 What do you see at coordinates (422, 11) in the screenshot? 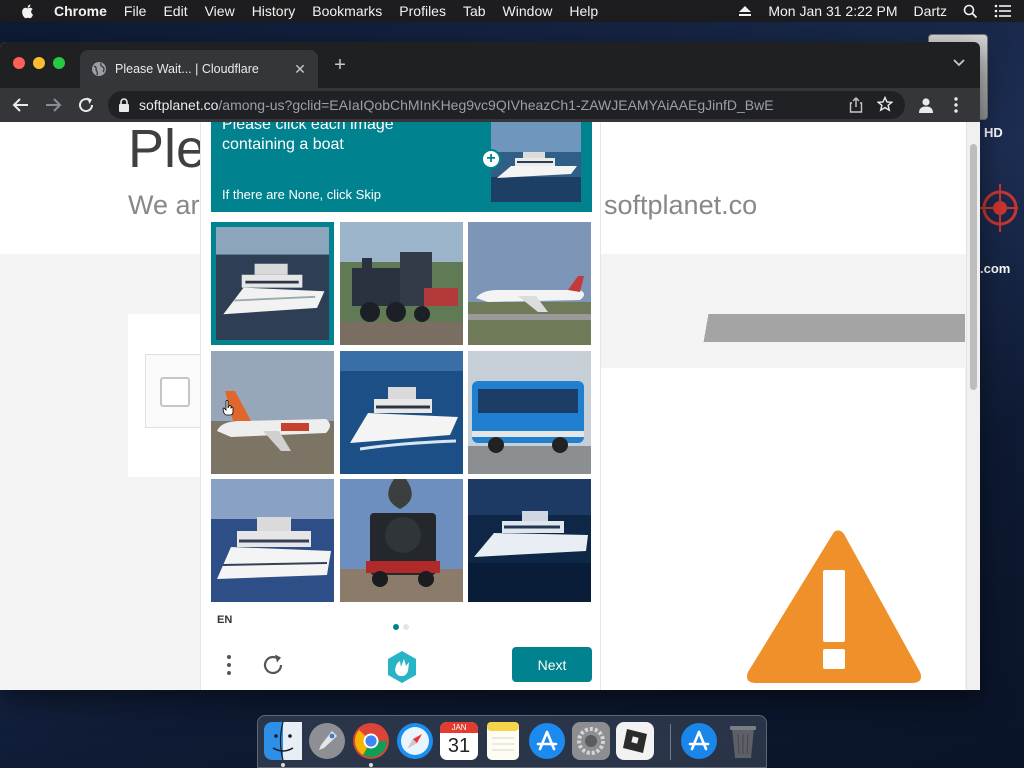
I see `menu-profiles: Profiles` at bounding box center [422, 11].